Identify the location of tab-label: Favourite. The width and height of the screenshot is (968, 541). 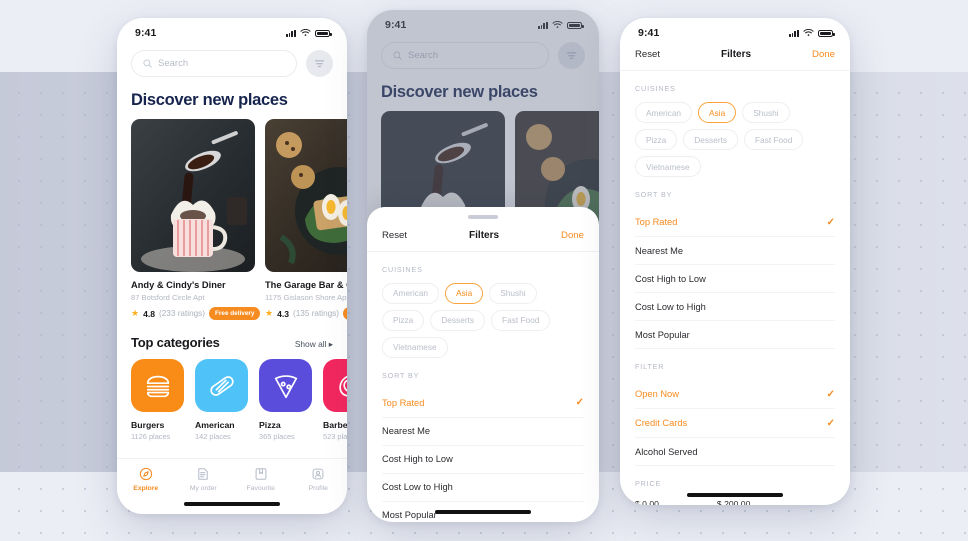
(260, 488).